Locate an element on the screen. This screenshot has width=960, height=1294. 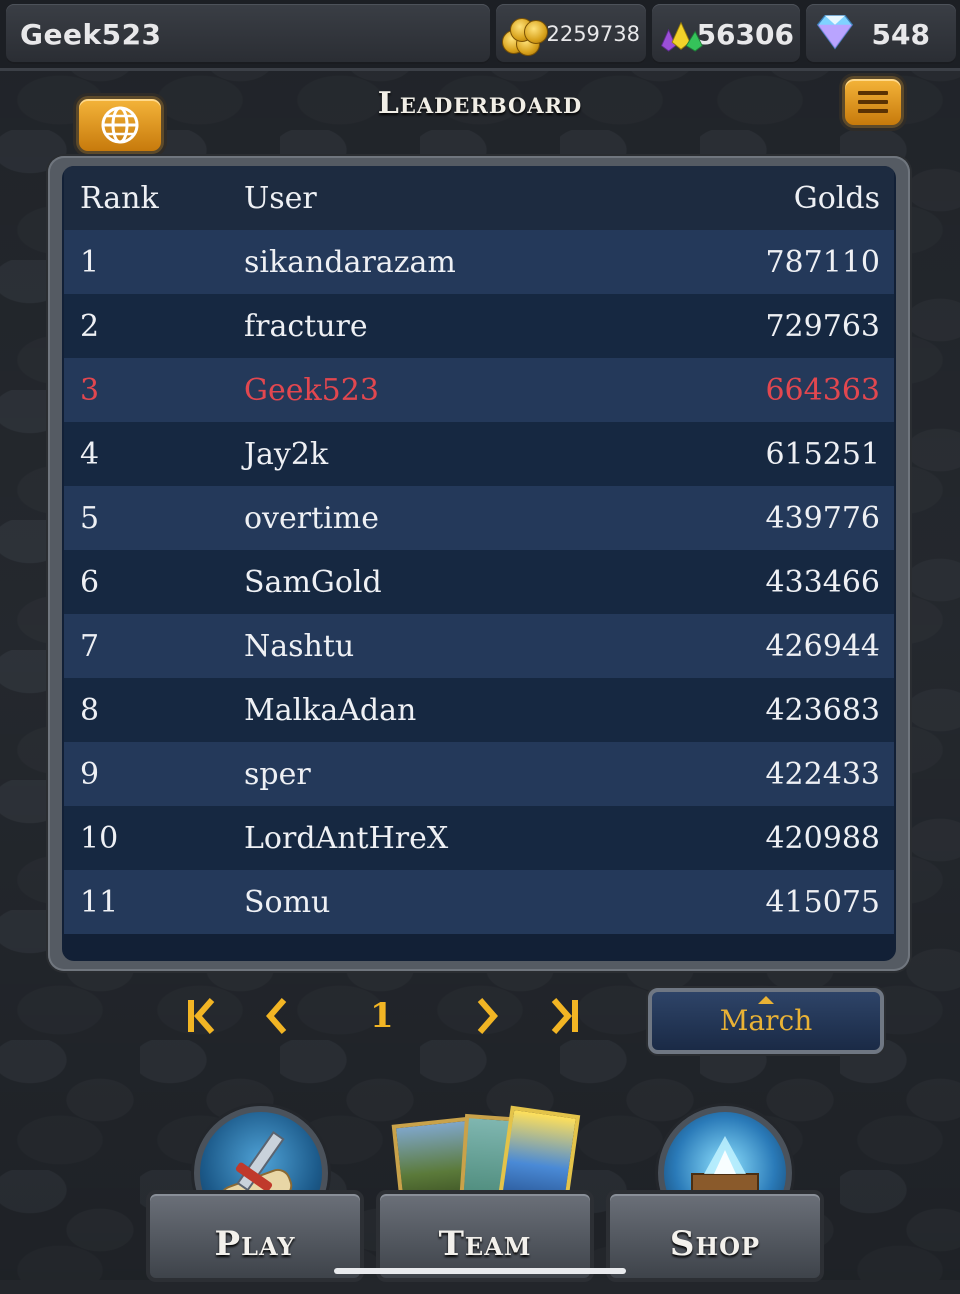
username-label: Geek523 is located at coordinates (91, 34).